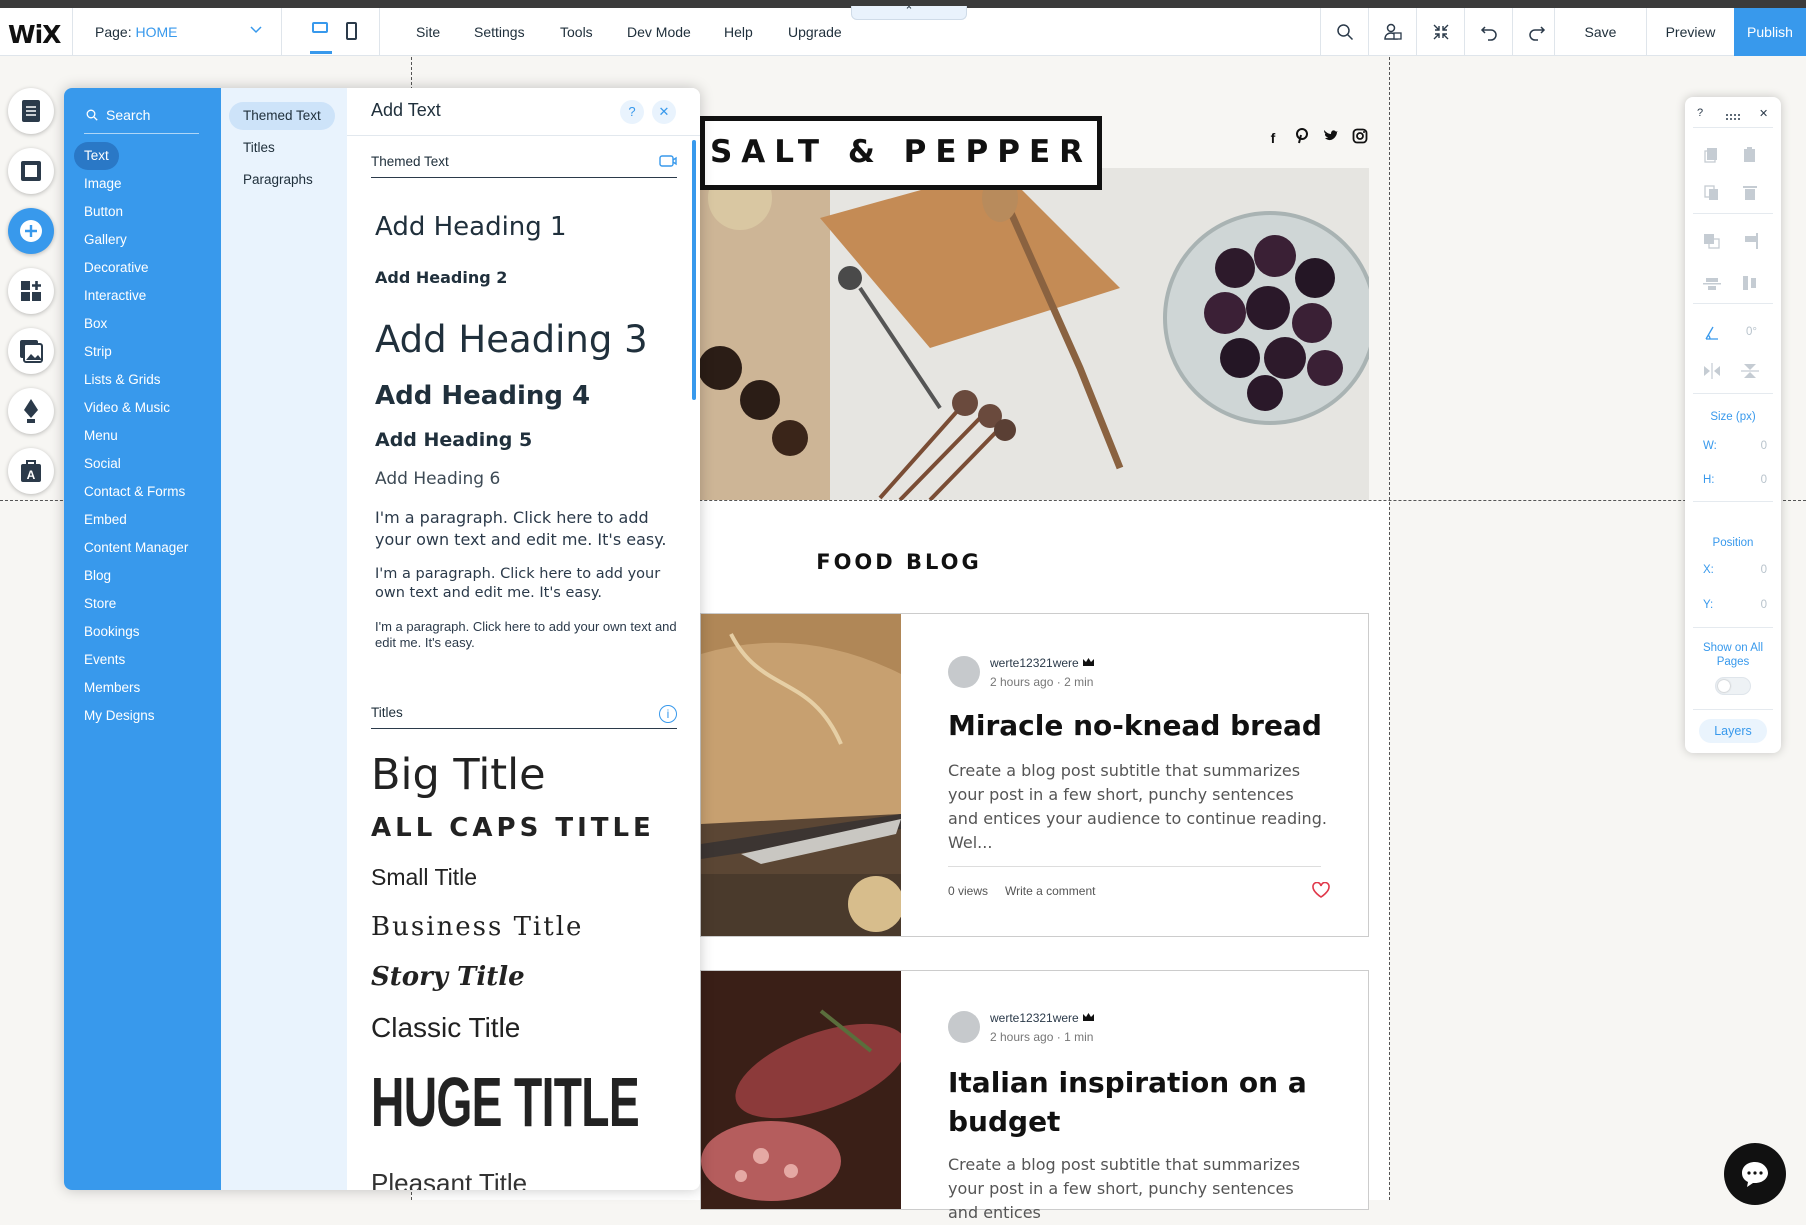 This screenshot has width=1806, height=1225. I want to click on category-image: Image, so click(103, 184).